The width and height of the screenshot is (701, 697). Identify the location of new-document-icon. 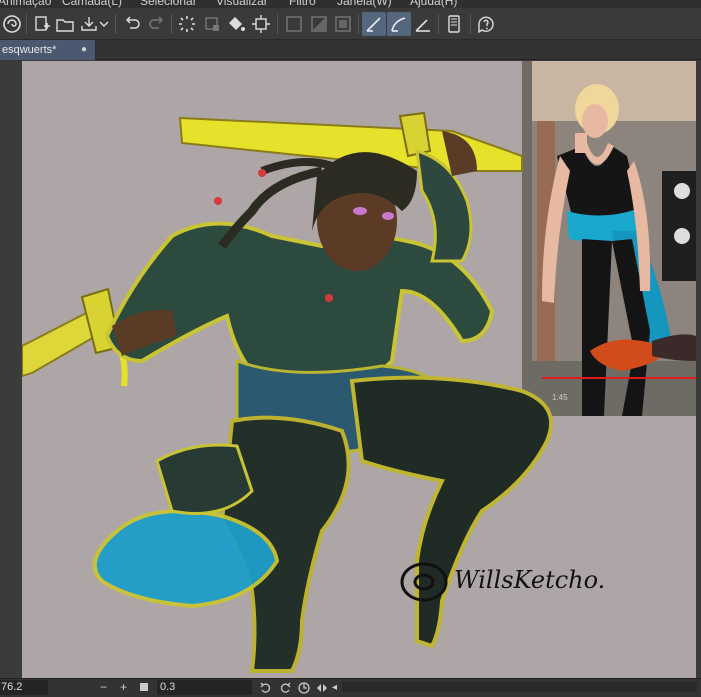
(42, 24).